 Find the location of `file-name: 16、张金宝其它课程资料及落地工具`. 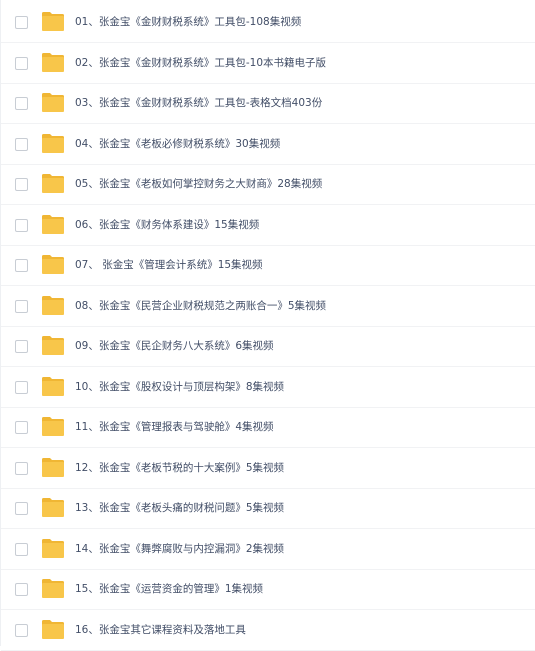

file-name: 16、张金宝其它课程资料及落地工具 is located at coordinates (160, 630).